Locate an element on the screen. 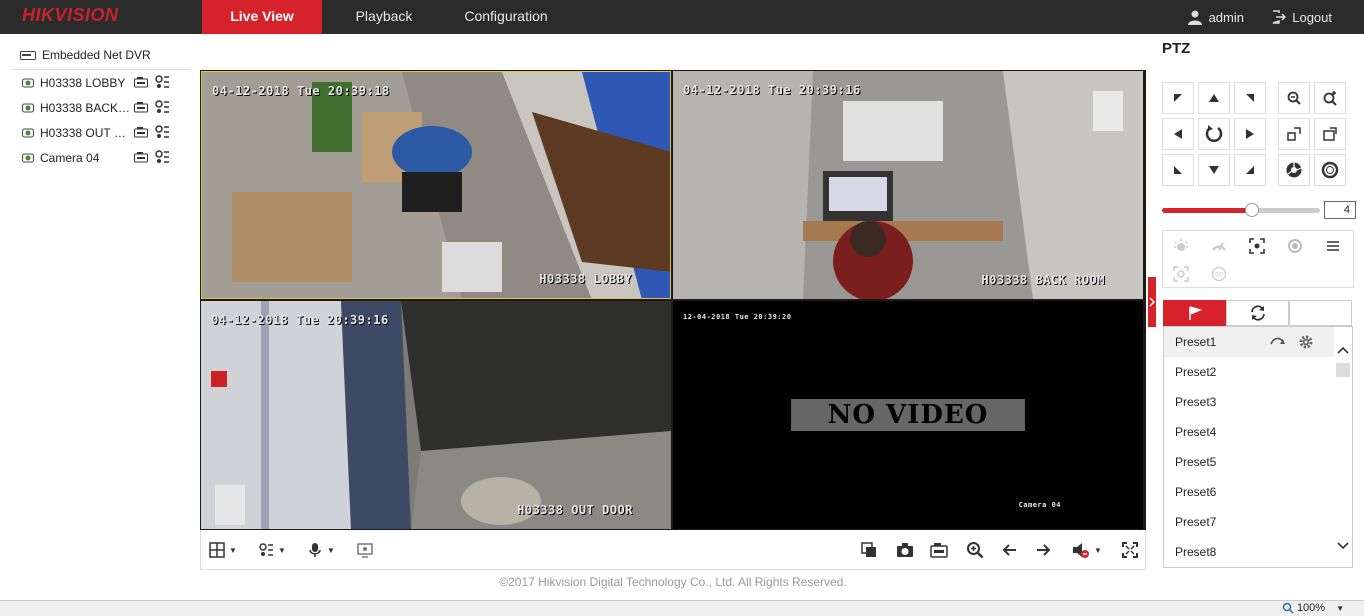 The height and width of the screenshot is (616, 1364). 3d-positioning-button: 3D is located at coordinates (1219, 274).